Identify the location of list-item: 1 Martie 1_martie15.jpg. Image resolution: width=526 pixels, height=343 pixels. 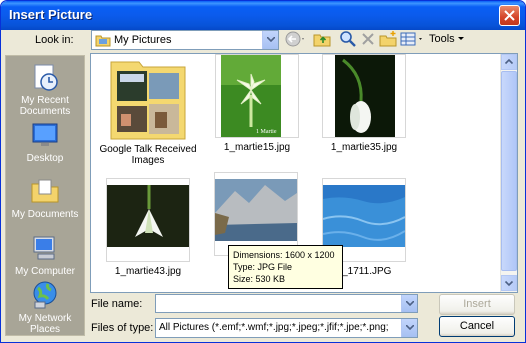
(257, 103).